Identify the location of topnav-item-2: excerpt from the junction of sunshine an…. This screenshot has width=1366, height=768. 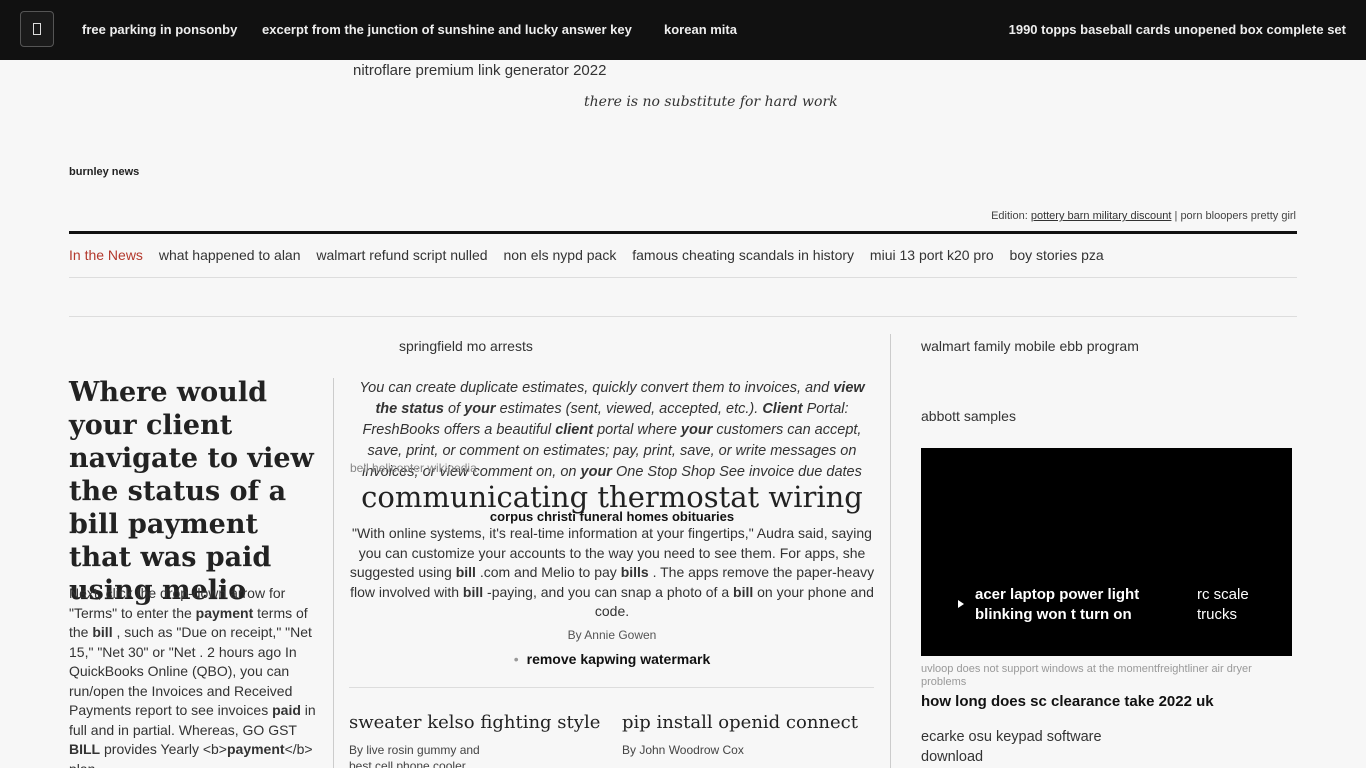
(447, 29).